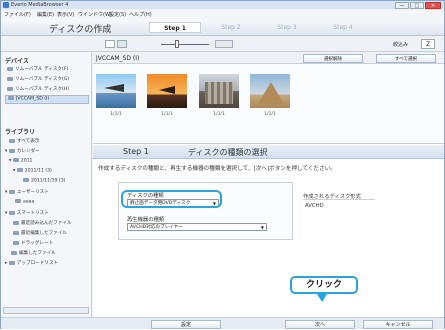 The width and height of the screenshot is (445, 330). What do you see at coordinates (22, 151) in the screenshot?
I see `sidebar-item-calendar: ▾ カレンダー` at bounding box center [22, 151].